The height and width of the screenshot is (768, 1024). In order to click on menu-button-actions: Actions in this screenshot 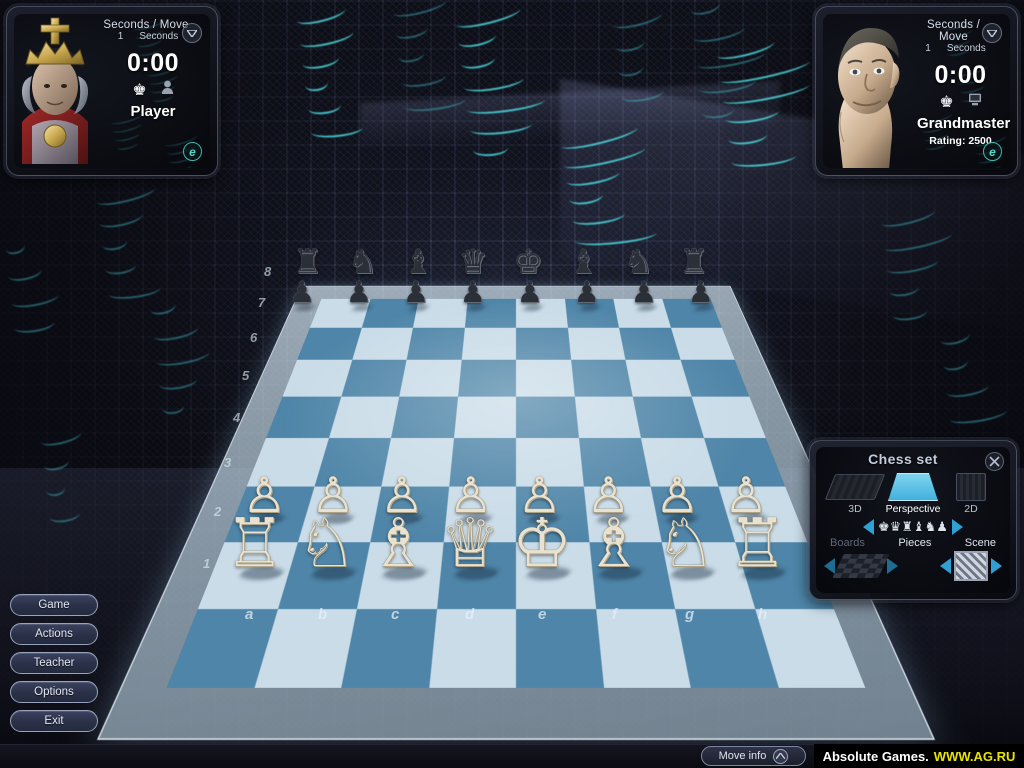, I will do `click(54, 634)`.